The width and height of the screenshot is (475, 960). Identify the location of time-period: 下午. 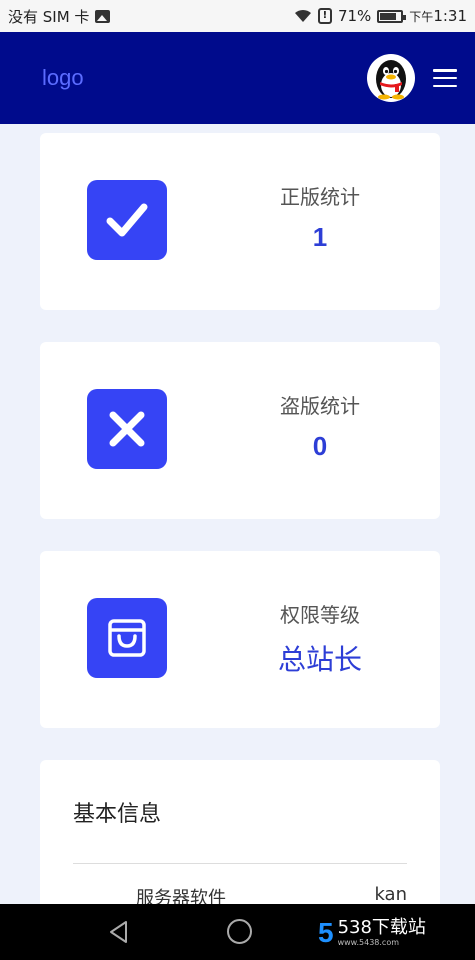
(421, 17).